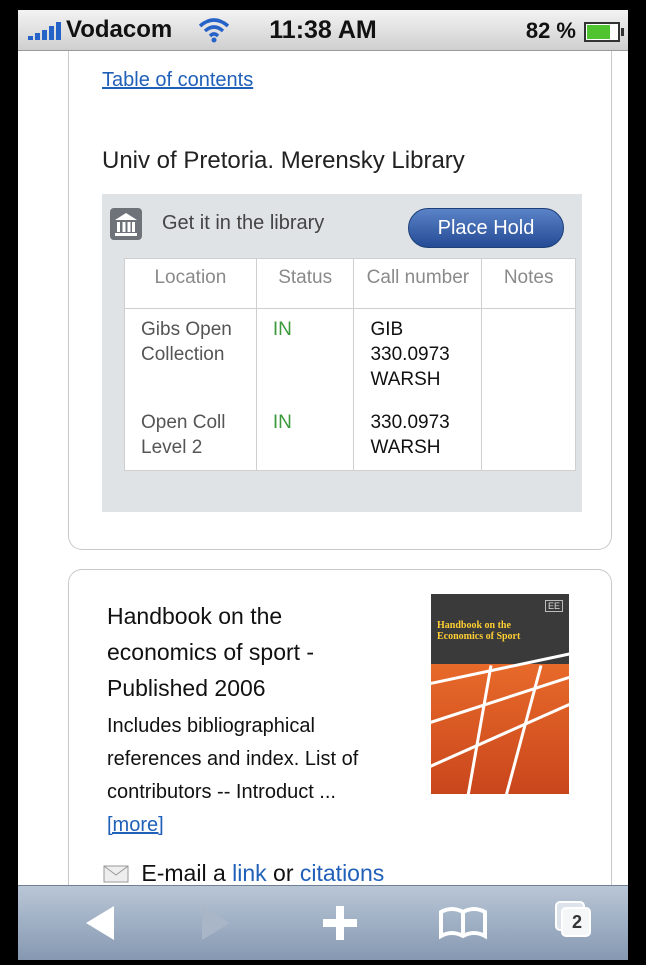 The height and width of the screenshot is (965, 646). What do you see at coordinates (588, 923) in the screenshot?
I see `tabs-button: 2` at bounding box center [588, 923].